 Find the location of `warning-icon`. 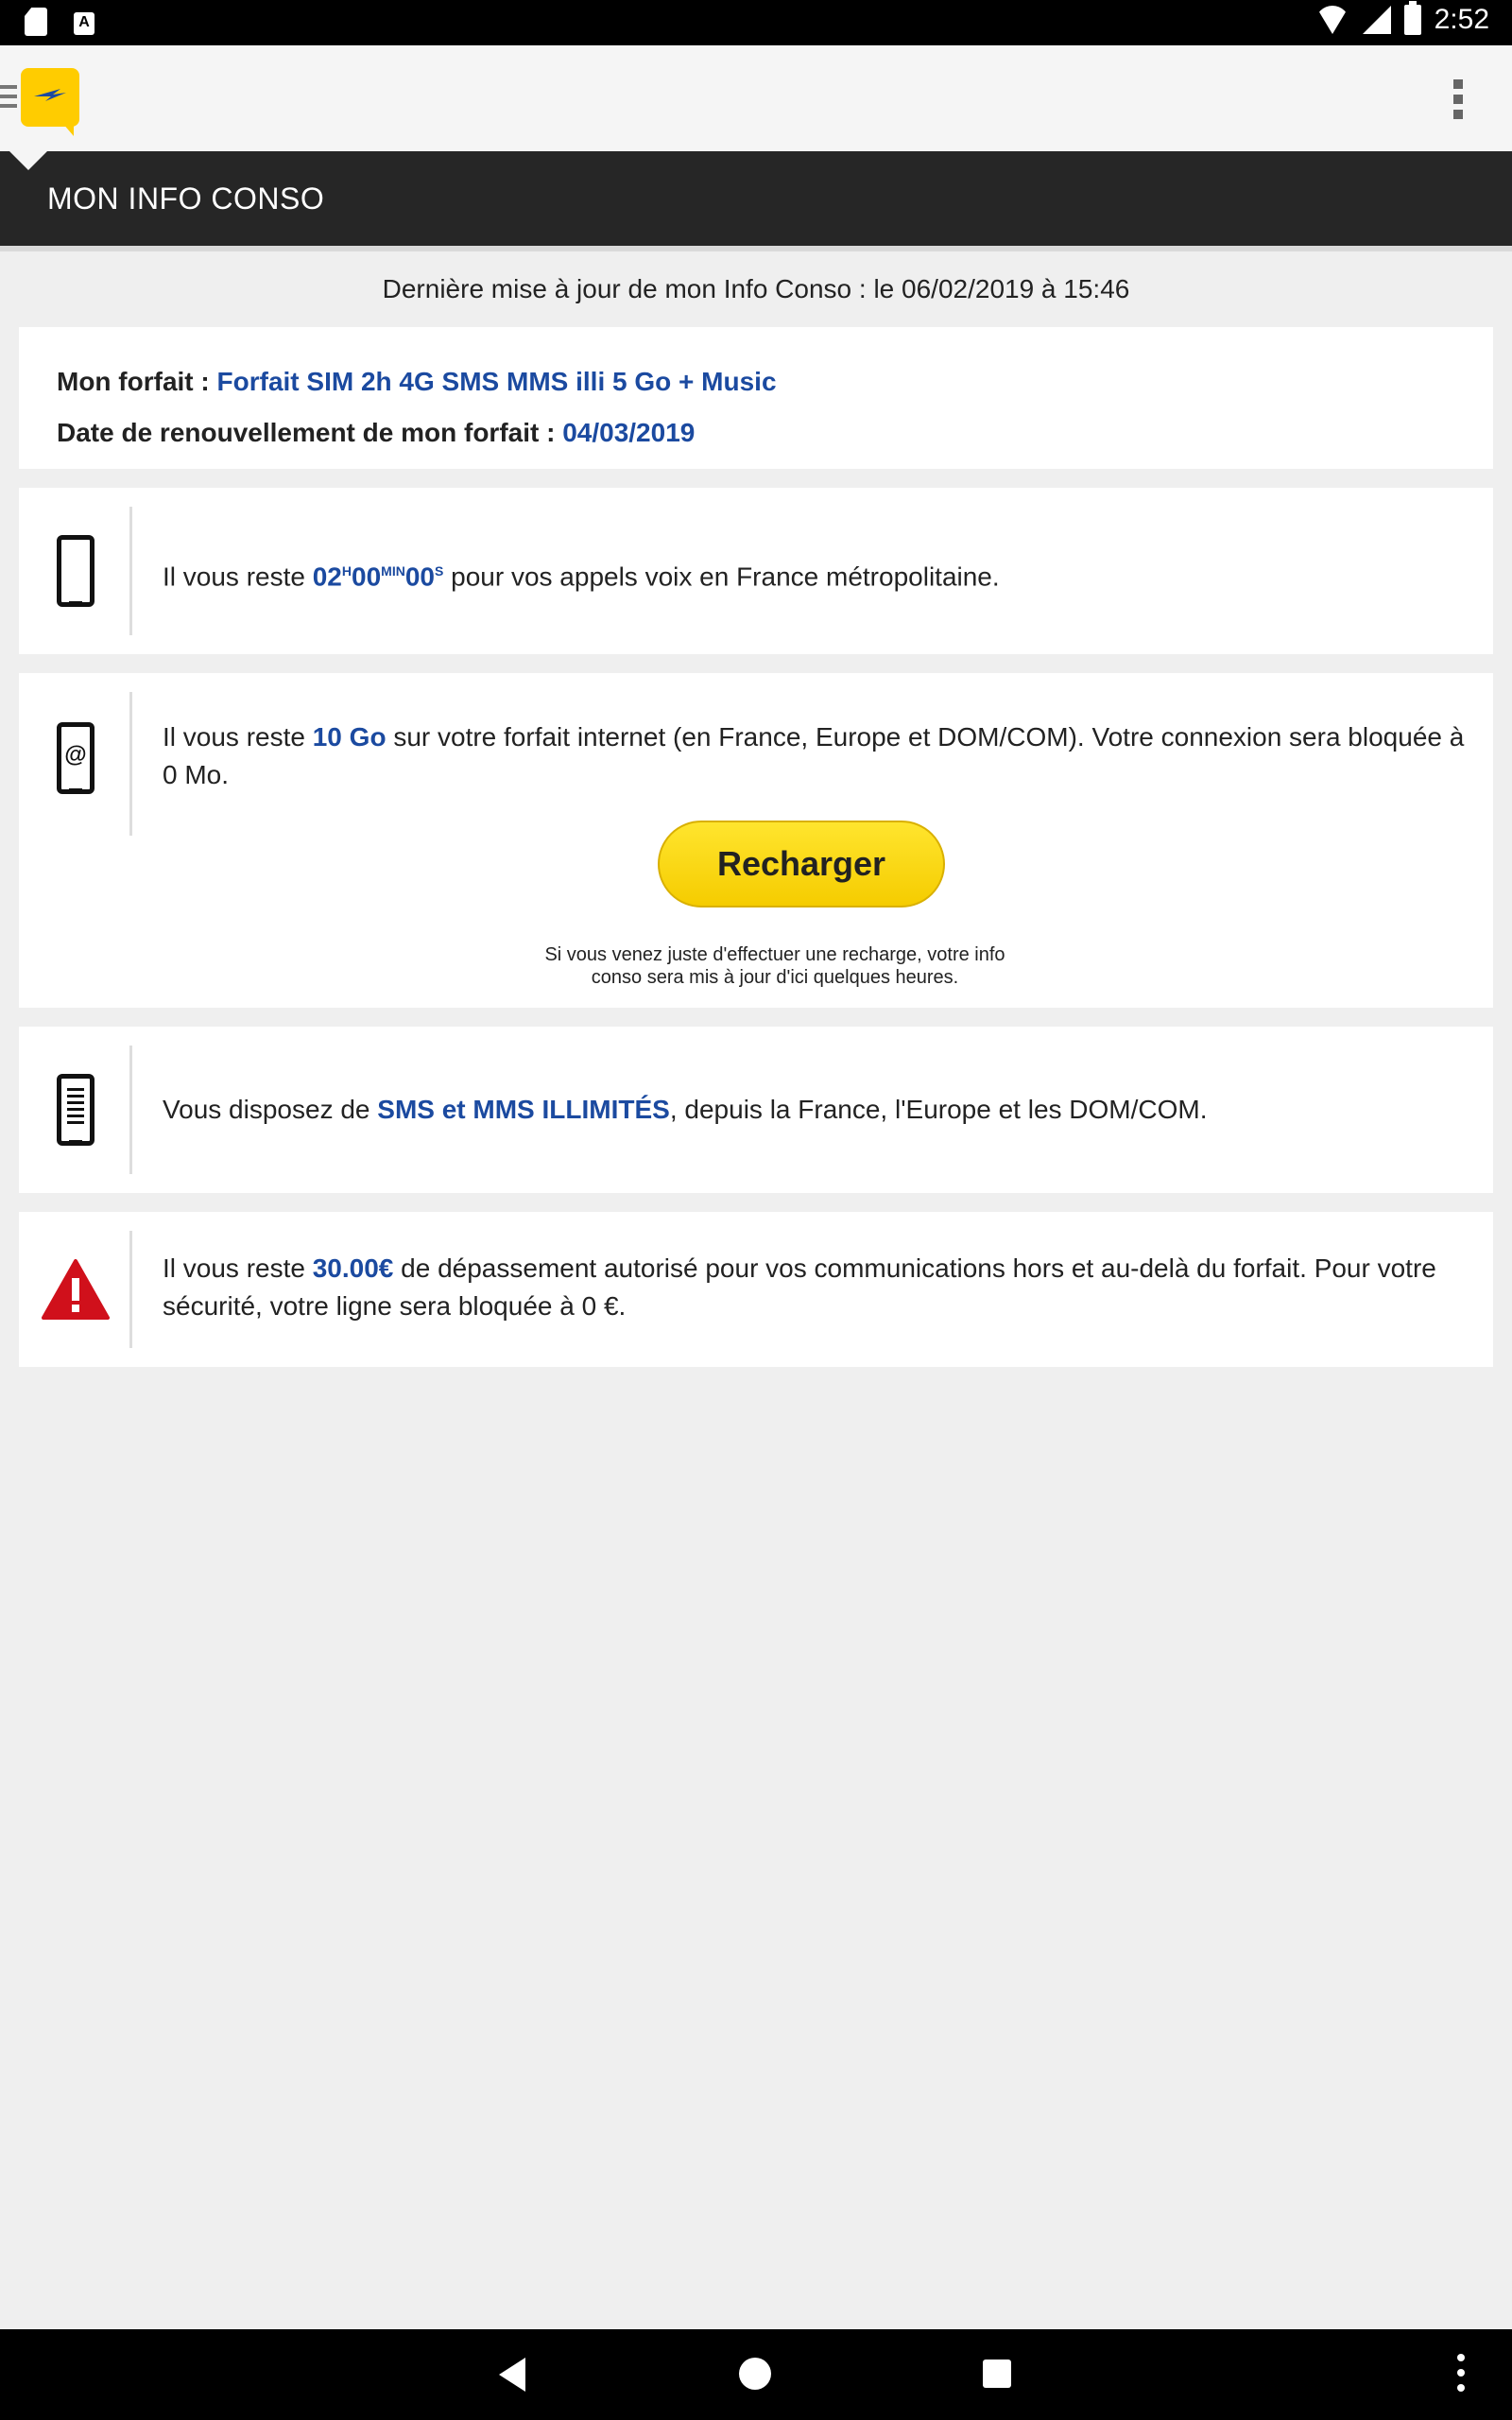

warning-icon is located at coordinates (76, 1289).